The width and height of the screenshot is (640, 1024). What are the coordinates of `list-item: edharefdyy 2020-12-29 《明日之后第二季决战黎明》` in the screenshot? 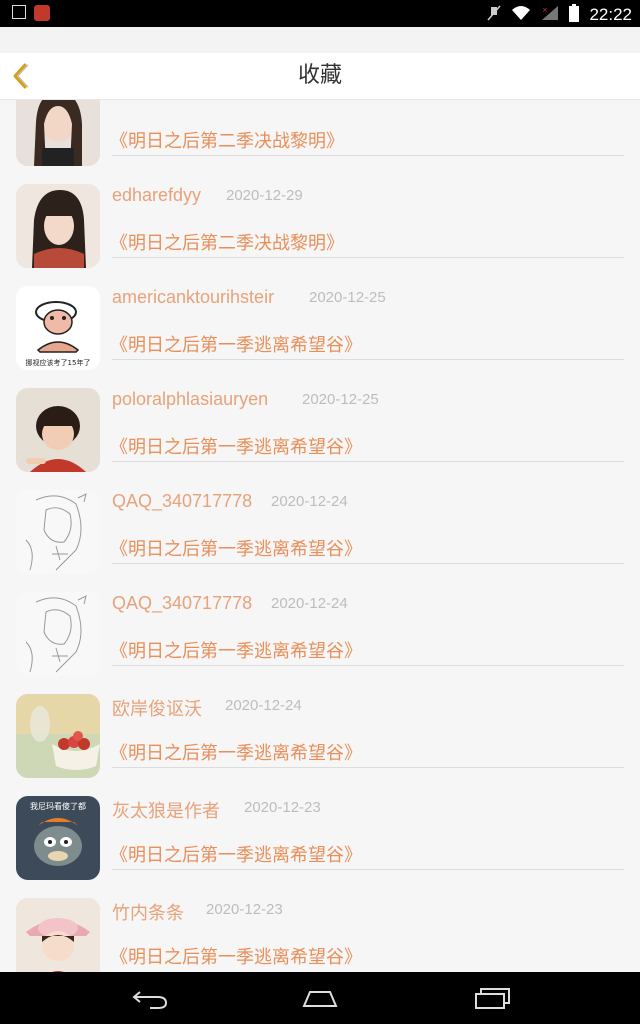 It's located at (320, 226).